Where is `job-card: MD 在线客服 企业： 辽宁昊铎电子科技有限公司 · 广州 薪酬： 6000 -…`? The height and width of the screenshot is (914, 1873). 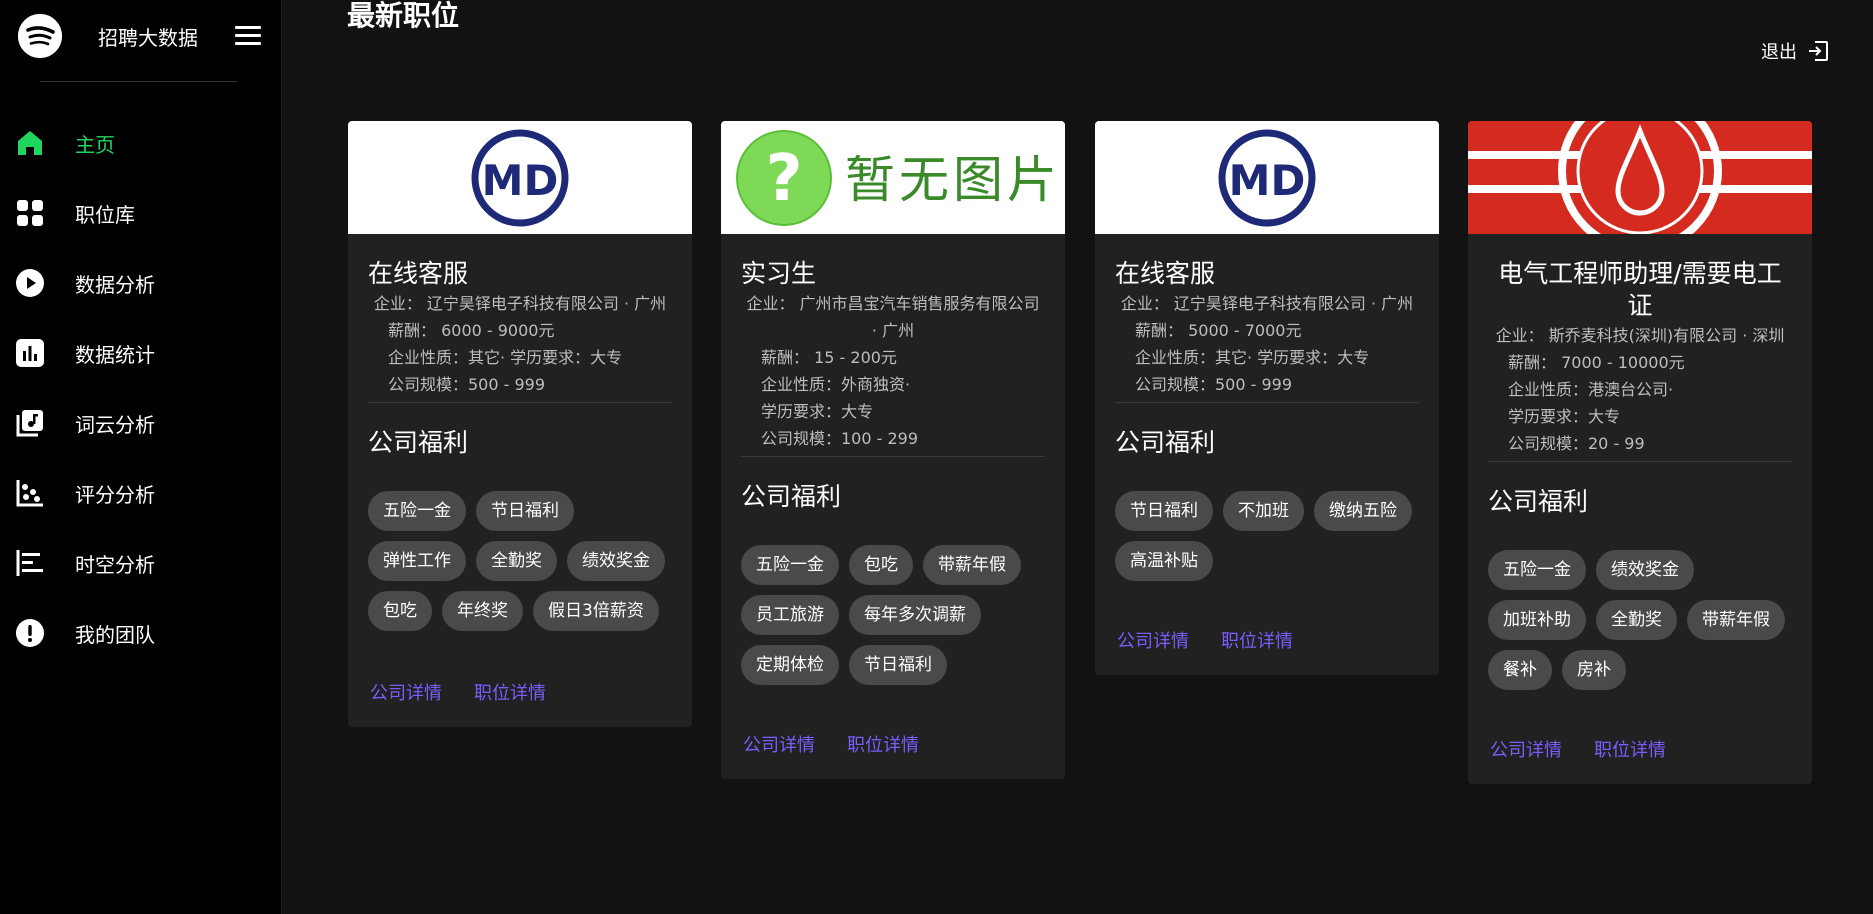 job-card: MD 在线客服 企业： 辽宁昊铎电子科技有限公司 · 广州 薪酬： 6000 -… is located at coordinates (520, 424).